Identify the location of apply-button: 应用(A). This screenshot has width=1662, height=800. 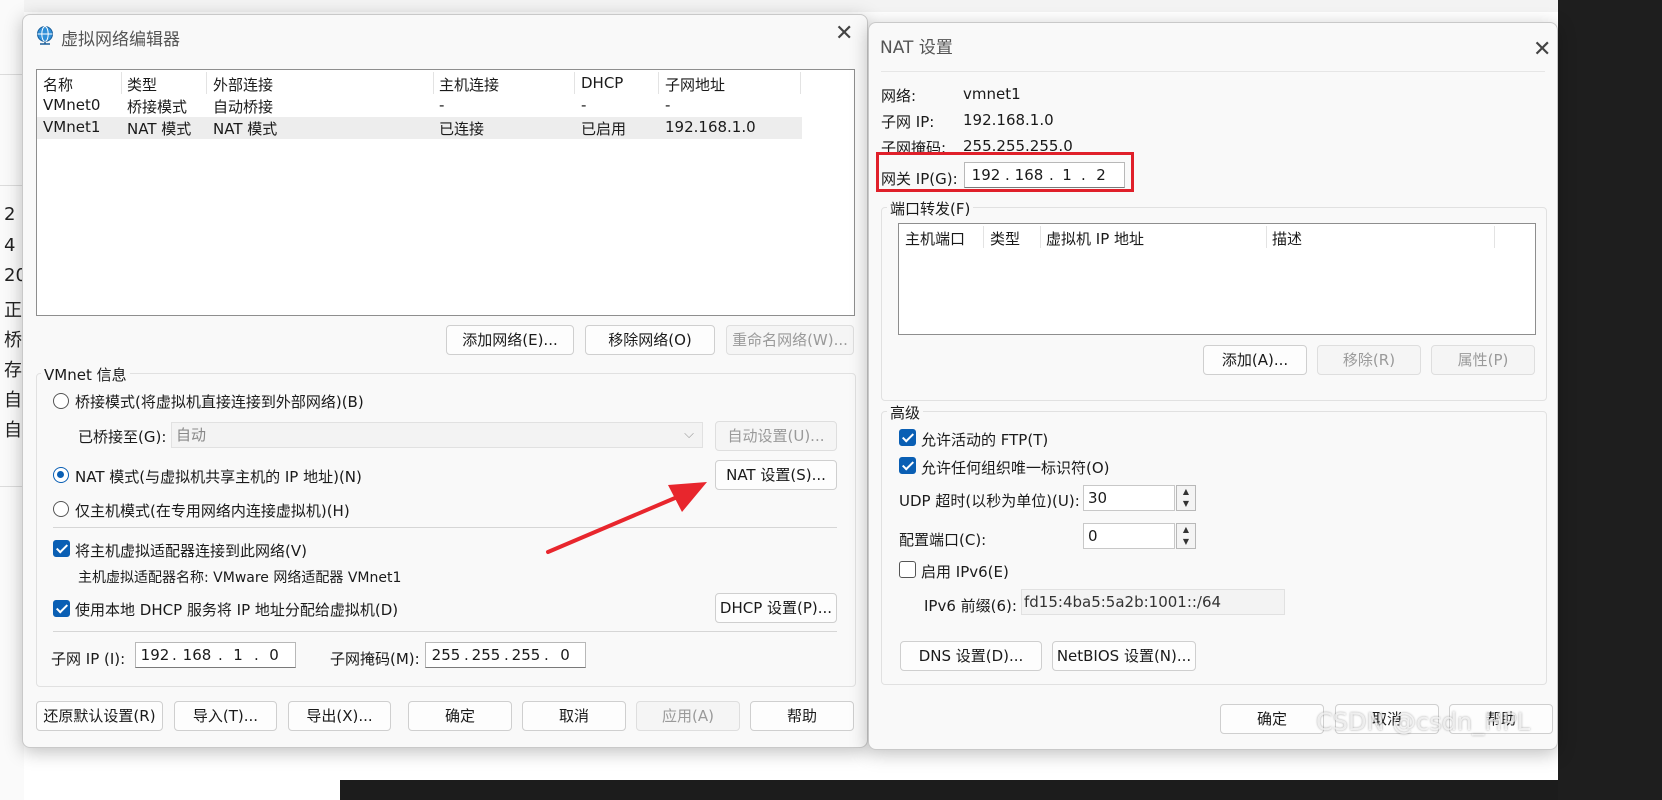
(688, 716).